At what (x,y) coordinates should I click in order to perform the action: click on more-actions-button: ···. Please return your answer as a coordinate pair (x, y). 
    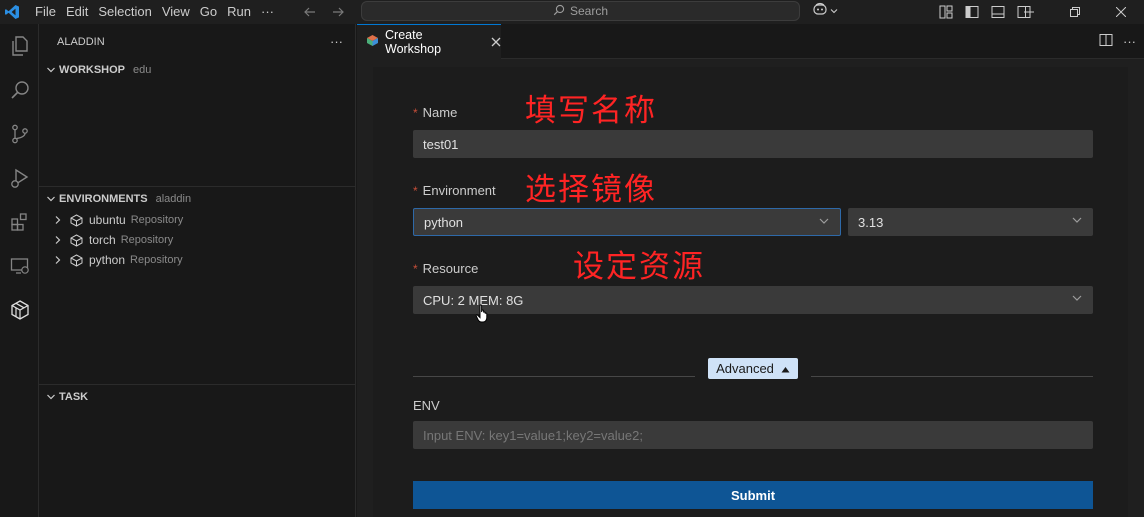
    Looking at the image, I should click on (336, 41).